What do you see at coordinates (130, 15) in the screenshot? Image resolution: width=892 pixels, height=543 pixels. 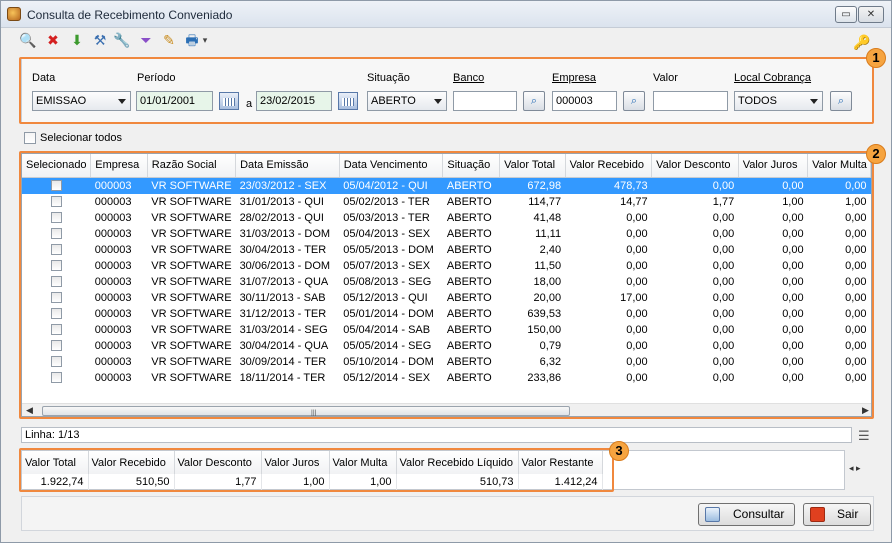 I see `window-title: Consulta de Recebimento Conveniado` at bounding box center [130, 15].